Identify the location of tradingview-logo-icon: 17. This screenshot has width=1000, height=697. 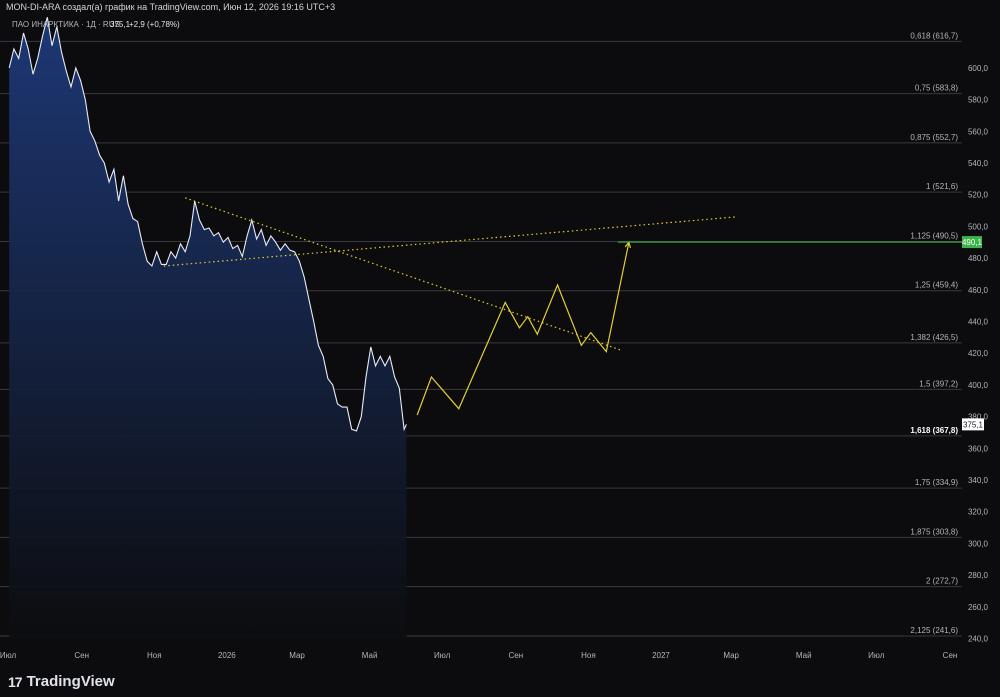
(15, 681).